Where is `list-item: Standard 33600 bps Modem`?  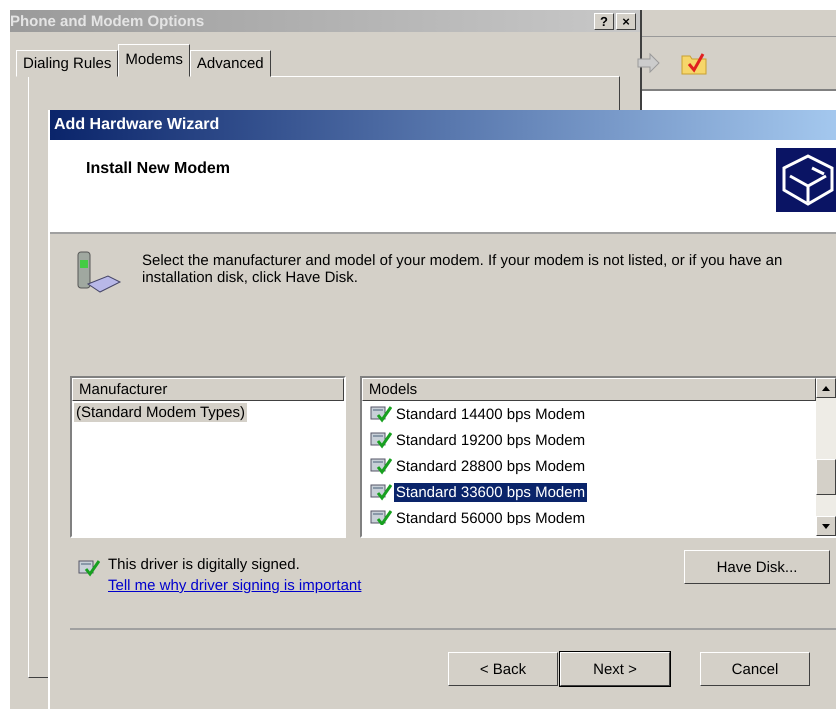
list-item: Standard 33600 bps Modem is located at coordinates (491, 492).